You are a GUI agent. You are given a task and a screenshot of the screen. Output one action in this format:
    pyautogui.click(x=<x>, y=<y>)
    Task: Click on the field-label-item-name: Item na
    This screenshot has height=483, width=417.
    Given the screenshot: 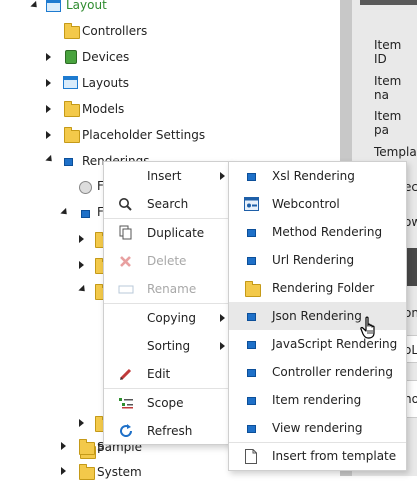 What is the action you would take?
    pyautogui.click(x=388, y=88)
    